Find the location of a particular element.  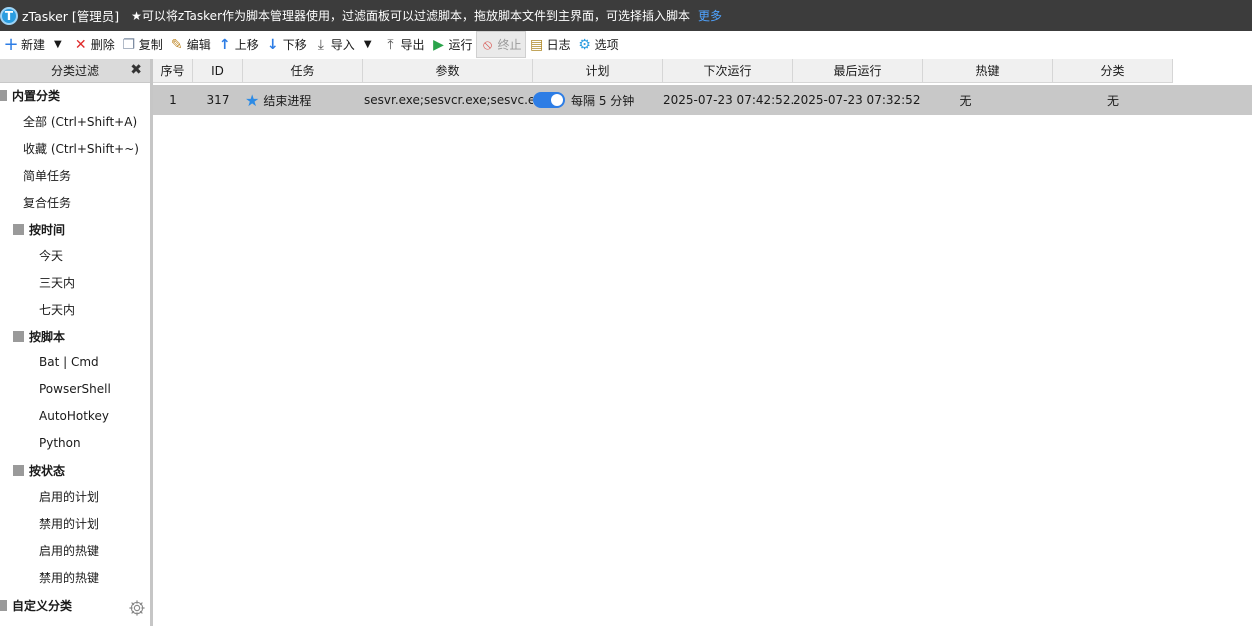

move-down-button: ↓ 下移 is located at coordinates (286, 44).